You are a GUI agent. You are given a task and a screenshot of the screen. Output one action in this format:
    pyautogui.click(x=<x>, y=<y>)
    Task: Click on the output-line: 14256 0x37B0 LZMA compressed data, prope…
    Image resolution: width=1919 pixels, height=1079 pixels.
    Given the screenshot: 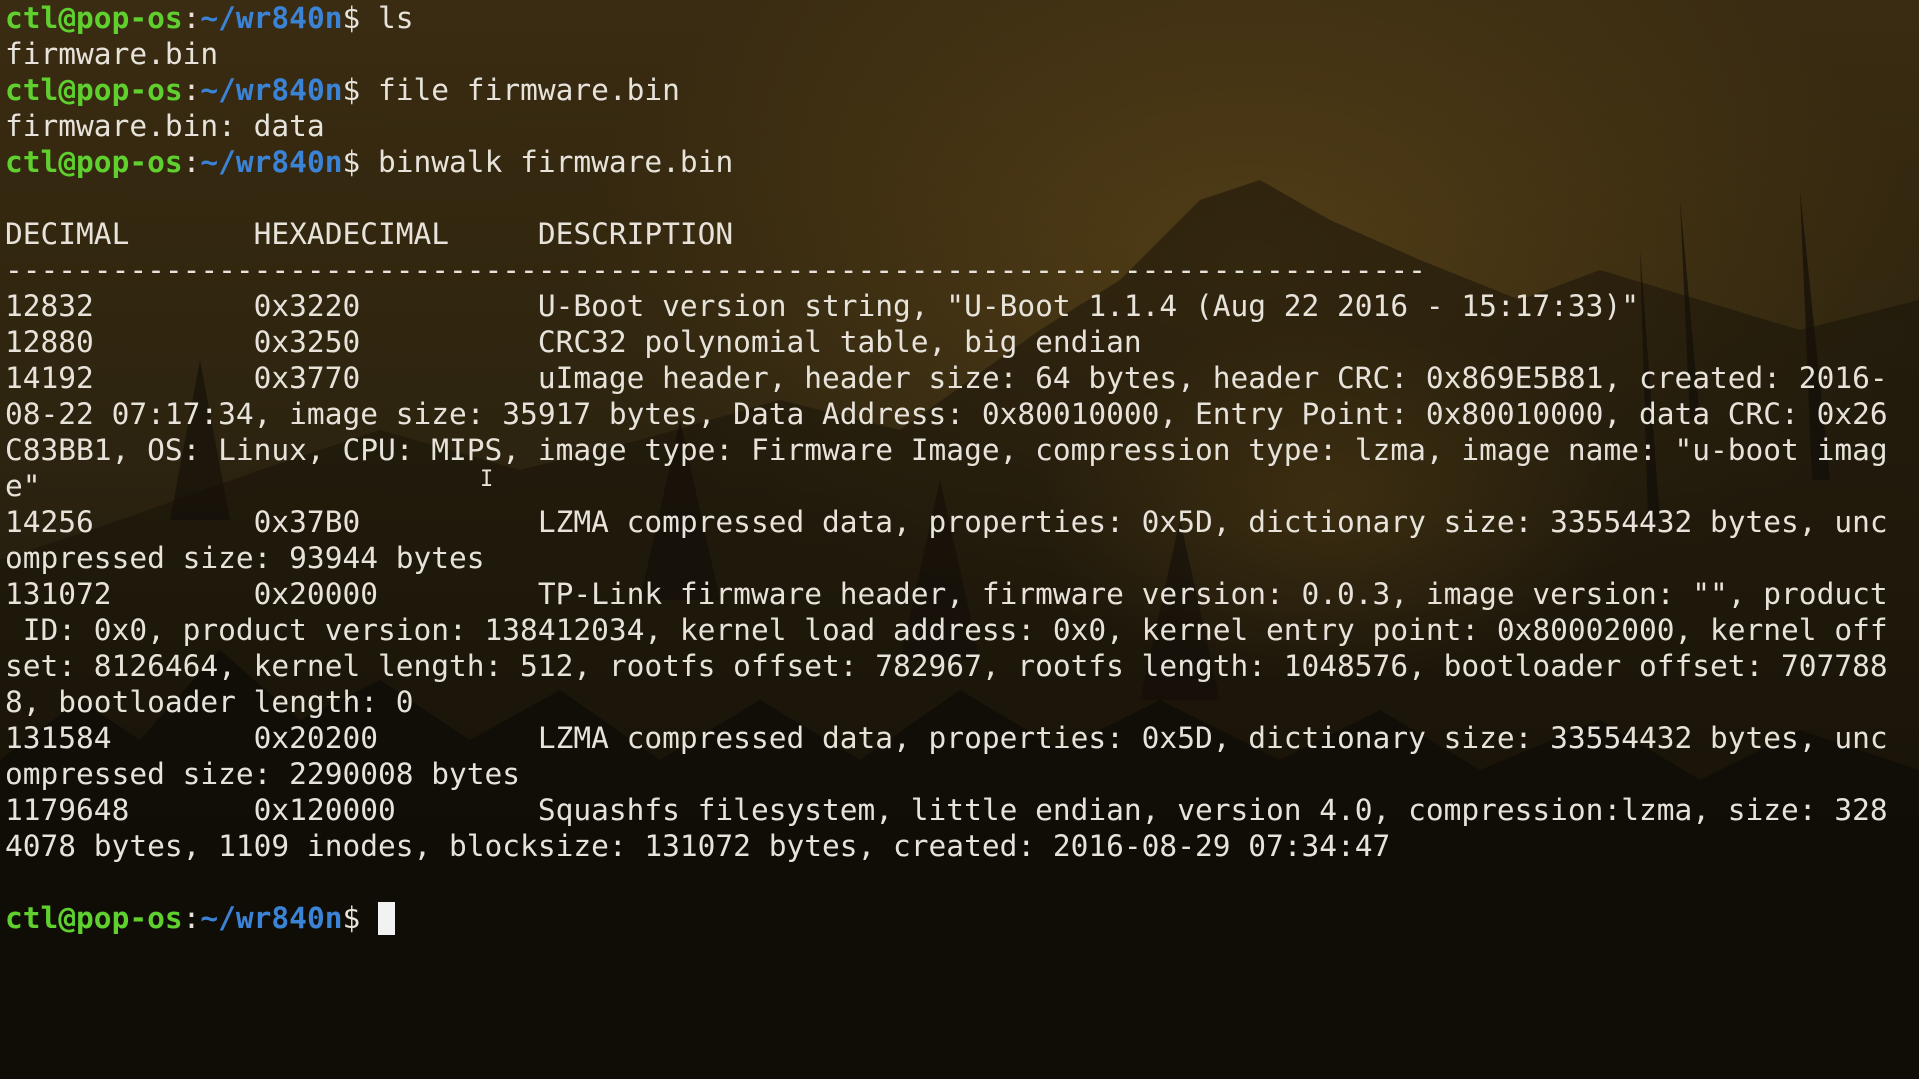 What is the action you would take?
    pyautogui.click(x=946, y=522)
    